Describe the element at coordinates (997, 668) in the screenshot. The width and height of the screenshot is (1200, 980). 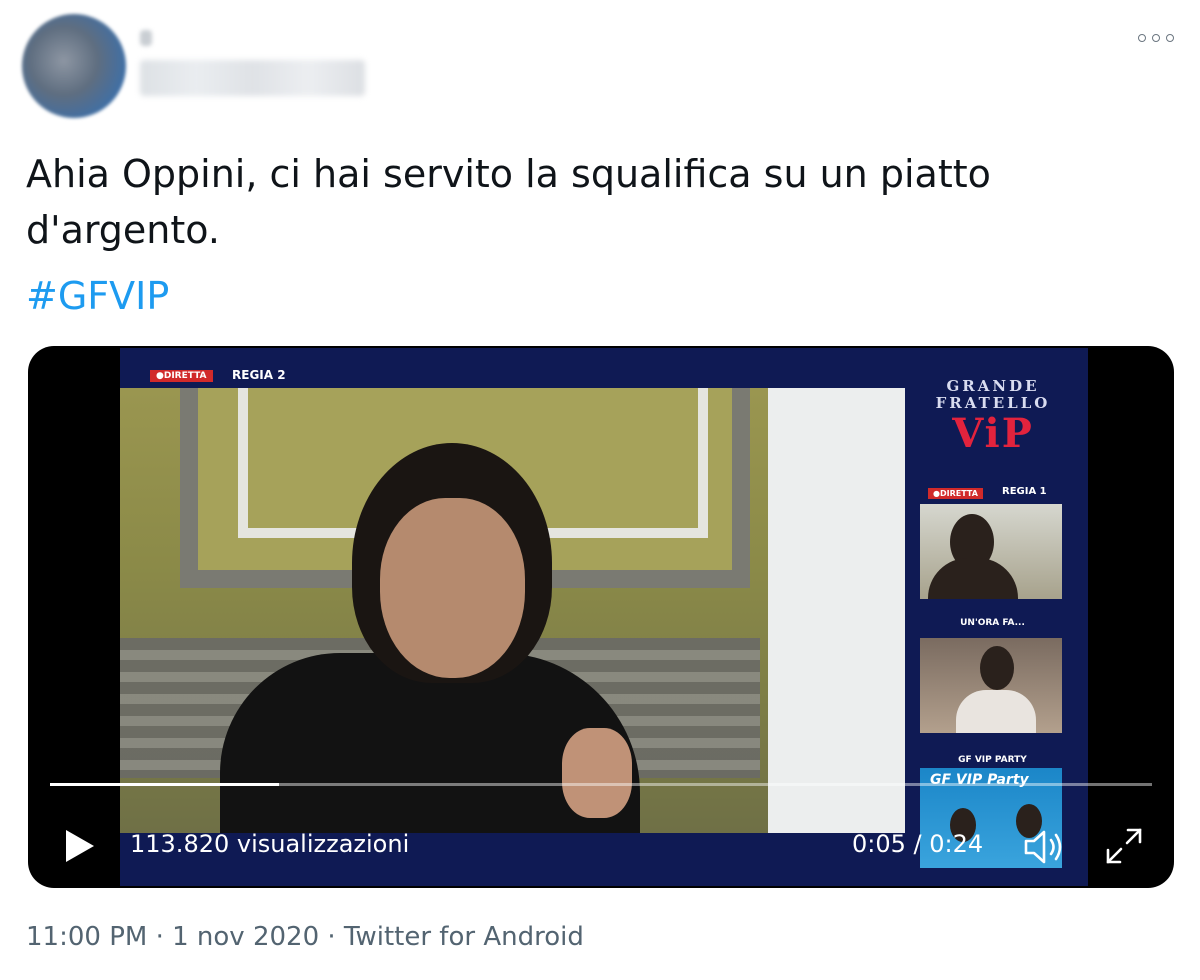
I see `thumb-person` at that location.